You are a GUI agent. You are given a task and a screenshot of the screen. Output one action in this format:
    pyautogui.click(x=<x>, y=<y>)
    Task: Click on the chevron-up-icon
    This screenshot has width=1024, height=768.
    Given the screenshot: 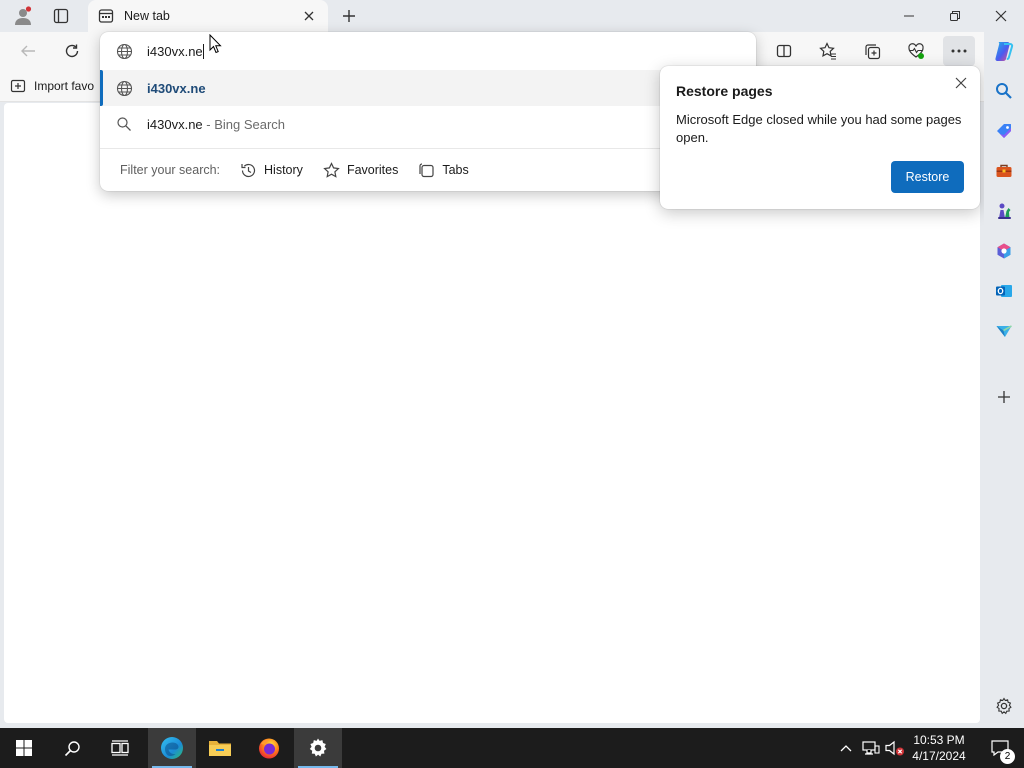 What is the action you would take?
    pyautogui.click(x=846, y=748)
    